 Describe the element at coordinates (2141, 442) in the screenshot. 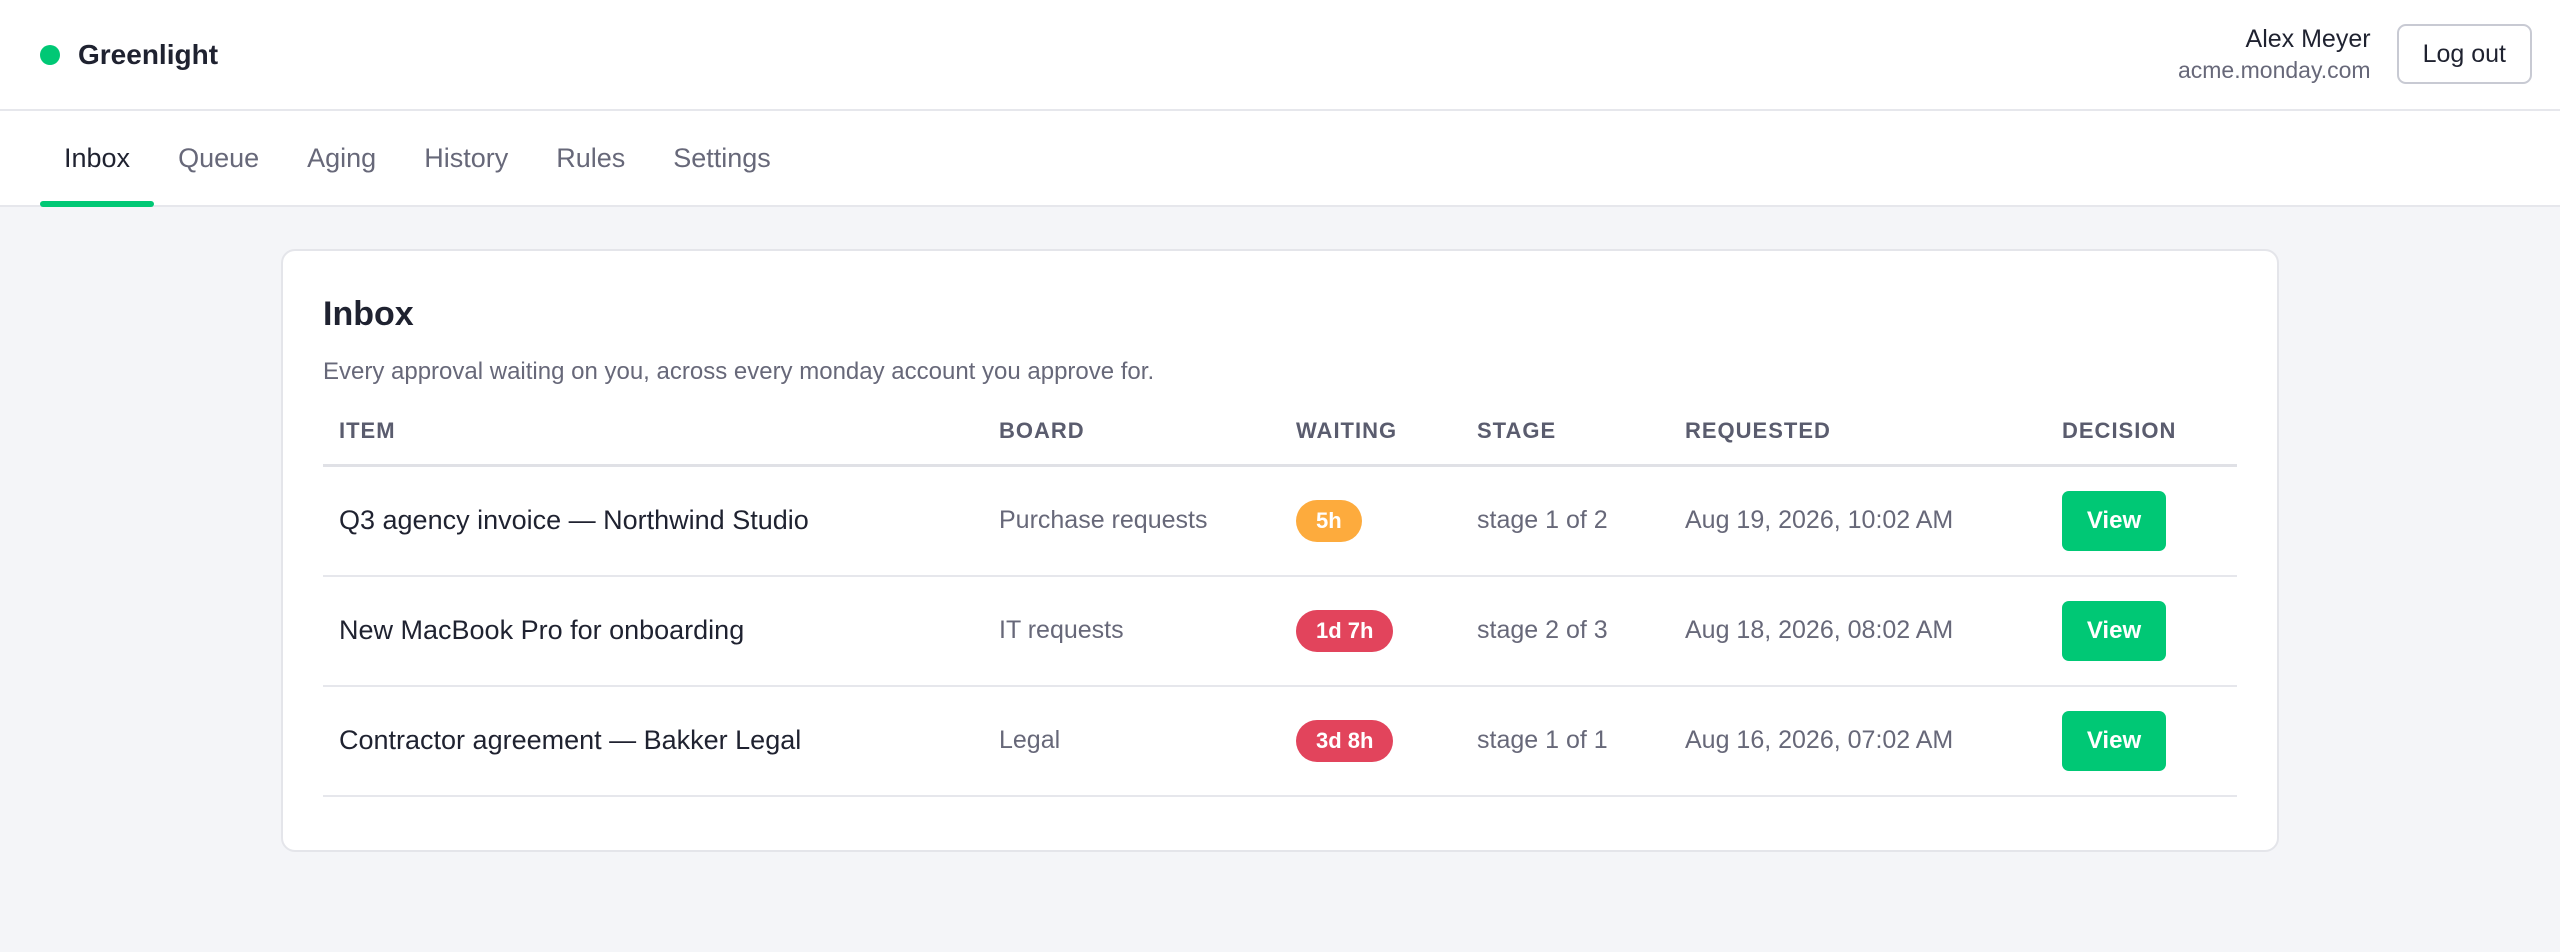

I see `column-header-decision: DECISION` at that location.